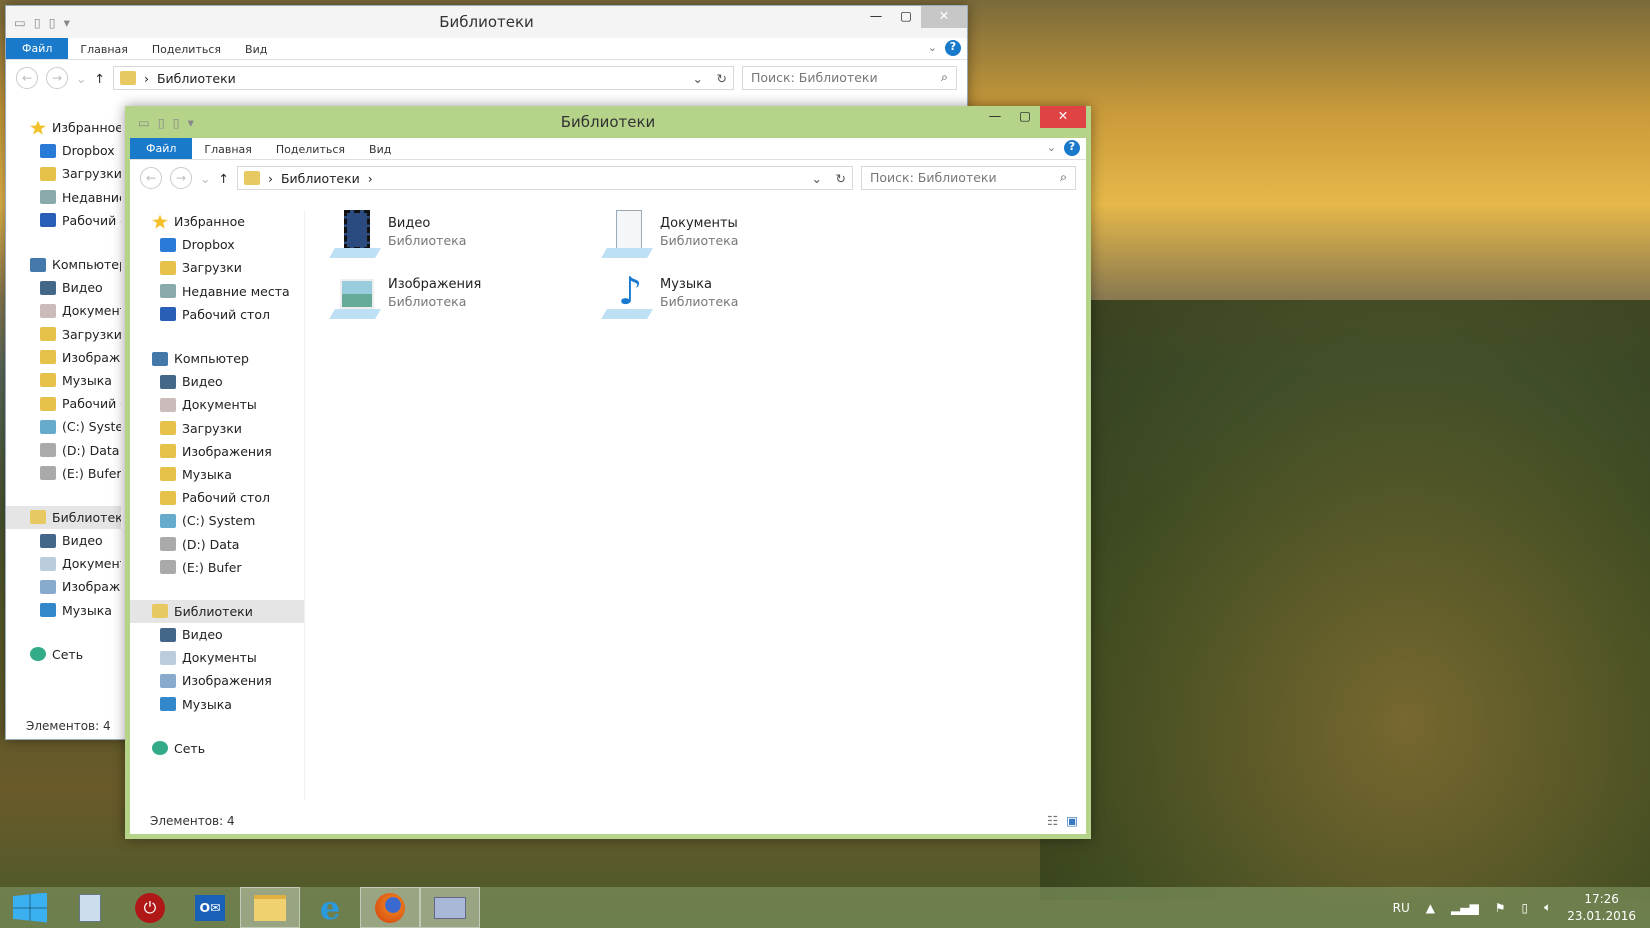 The height and width of the screenshot is (928, 1650). What do you see at coordinates (217, 748) in the screenshot?
I see `tree-network: Сеть` at bounding box center [217, 748].